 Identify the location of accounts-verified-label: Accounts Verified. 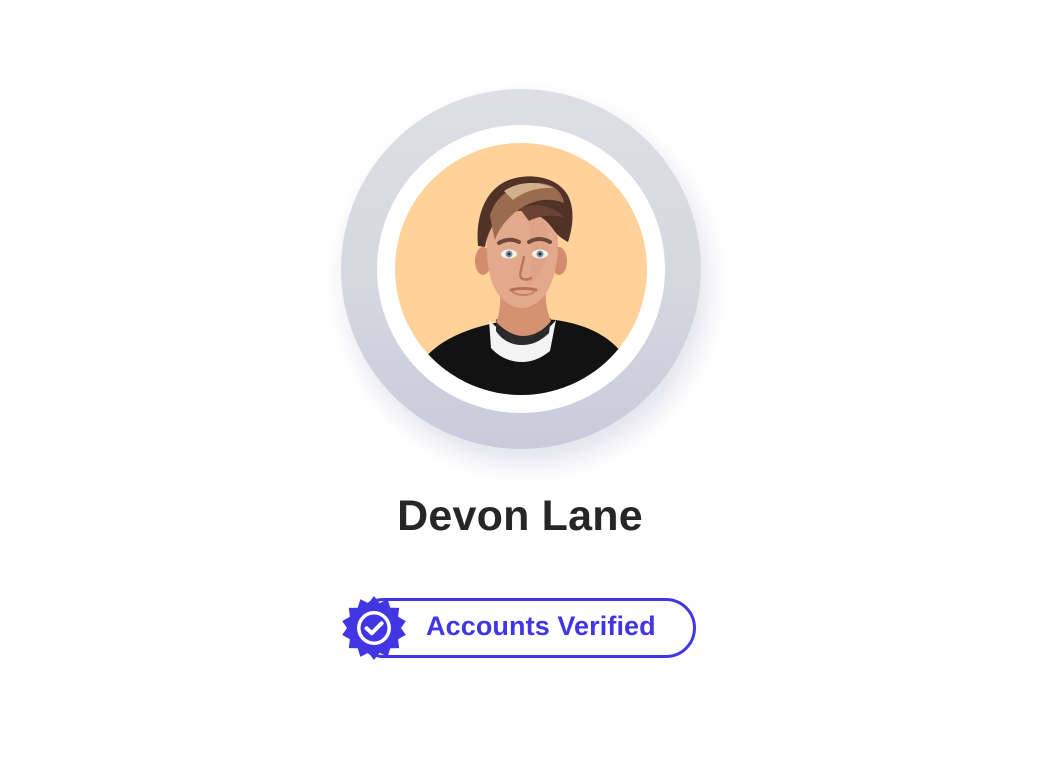
(541, 626).